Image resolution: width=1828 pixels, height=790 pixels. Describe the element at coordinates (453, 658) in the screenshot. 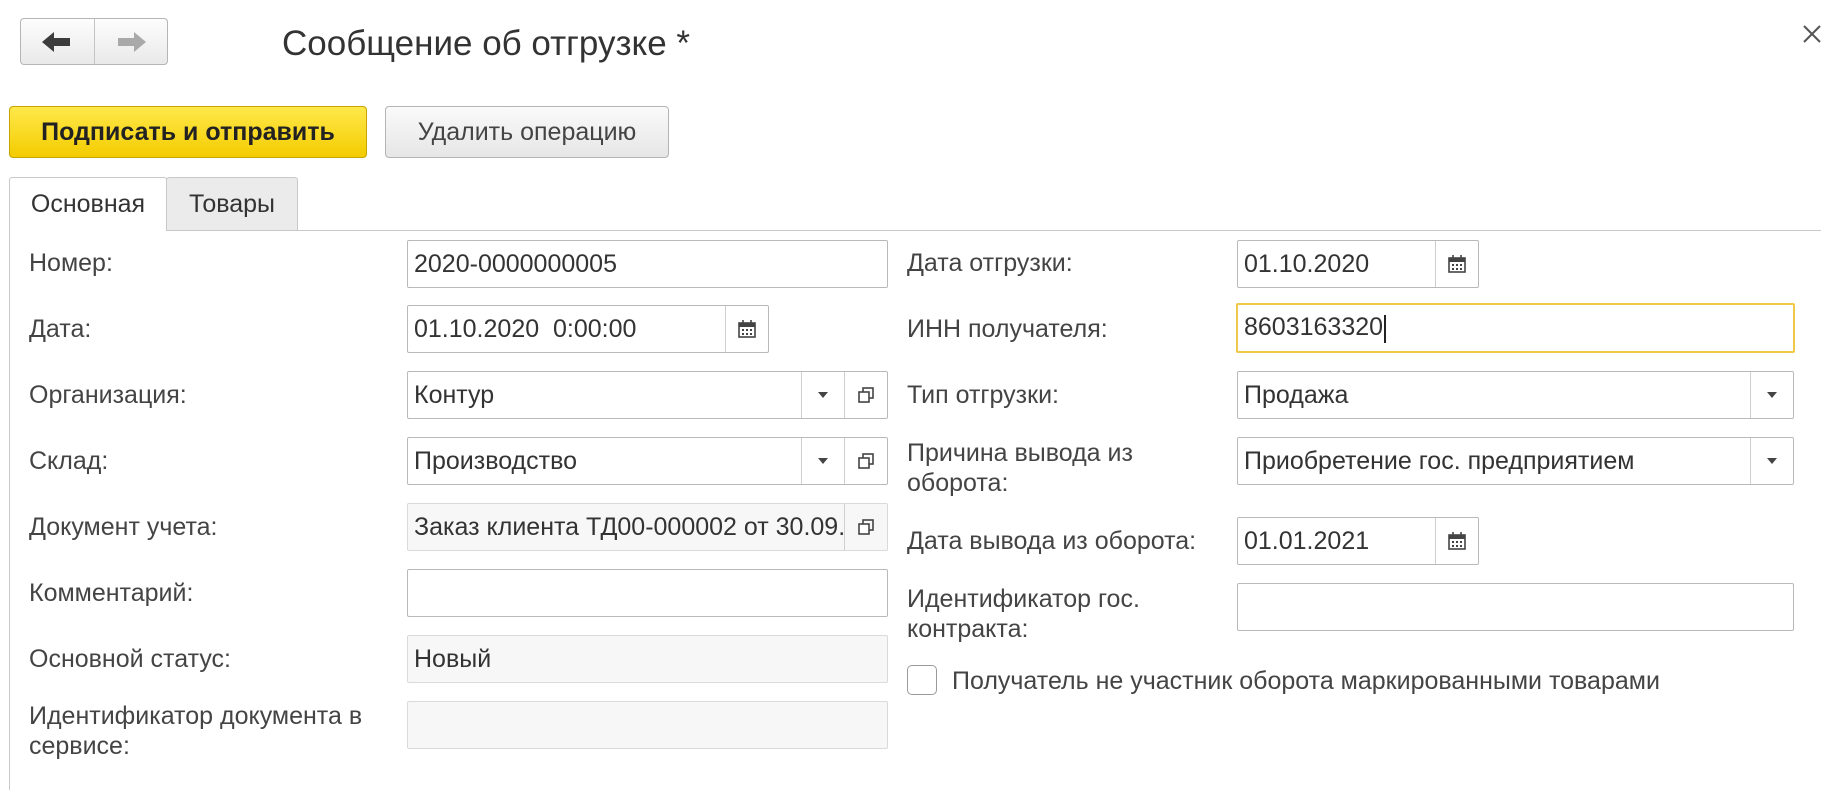

I see `status-value: Новый` at that location.